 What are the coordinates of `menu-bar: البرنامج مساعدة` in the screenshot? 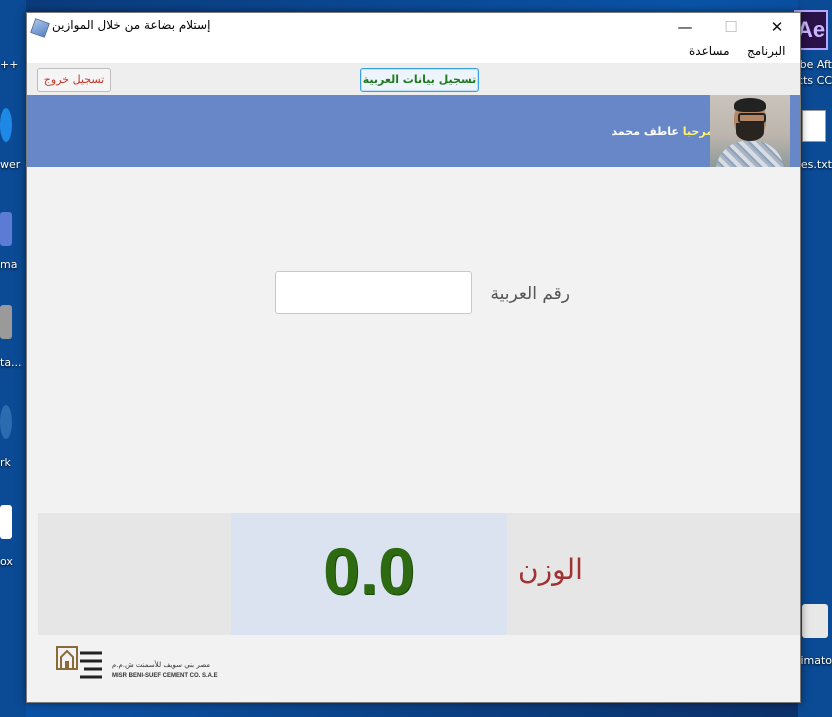 It's located at (413, 52).